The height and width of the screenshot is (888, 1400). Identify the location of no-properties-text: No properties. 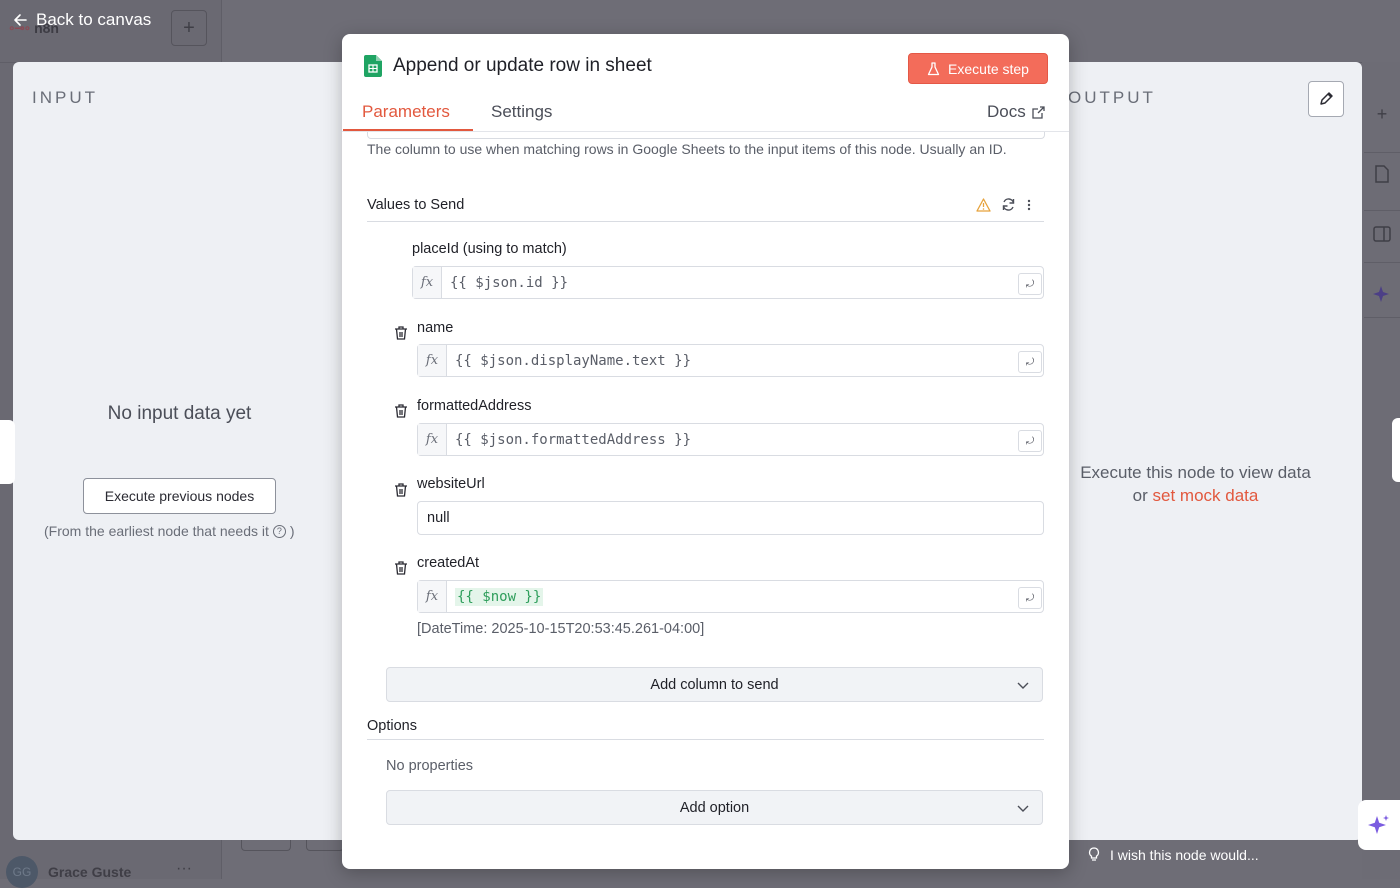
(430, 766).